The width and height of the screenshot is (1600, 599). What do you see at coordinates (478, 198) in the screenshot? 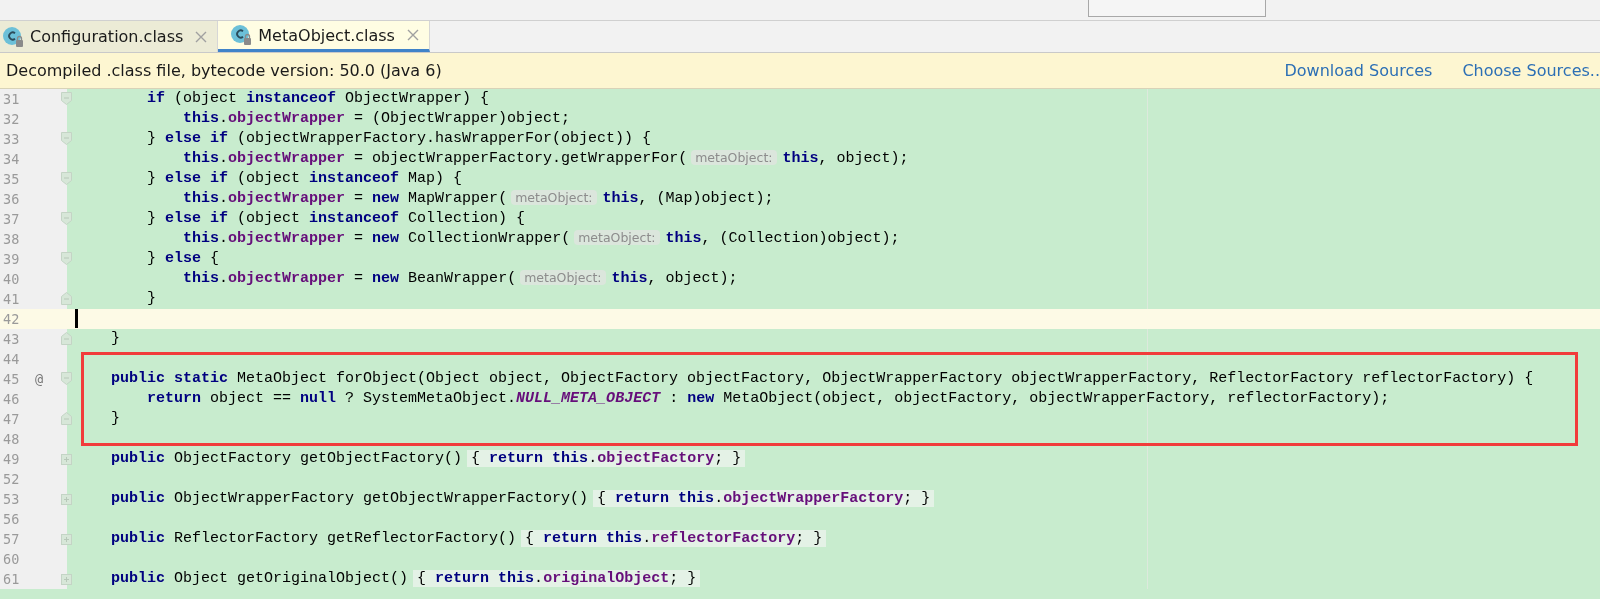
I see `code-line: this.objectWrapper = new MapWrapper( metaObject: this, (Map)object);` at bounding box center [478, 198].